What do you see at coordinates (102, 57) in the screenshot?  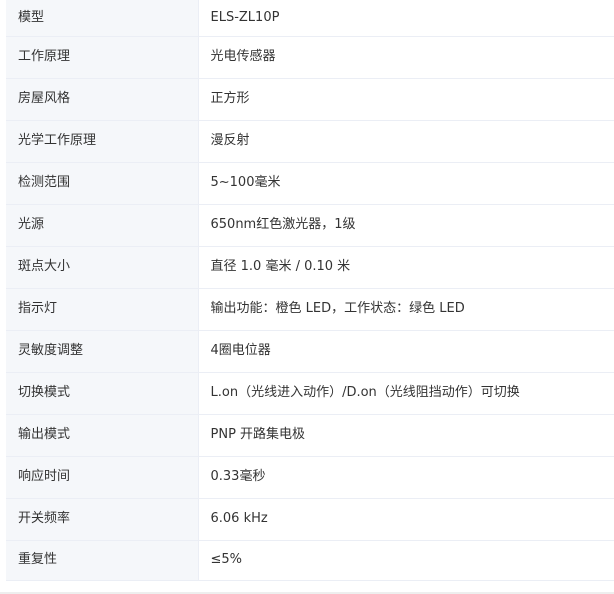 I see `spec-label-working-principle: 工作原理` at bounding box center [102, 57].